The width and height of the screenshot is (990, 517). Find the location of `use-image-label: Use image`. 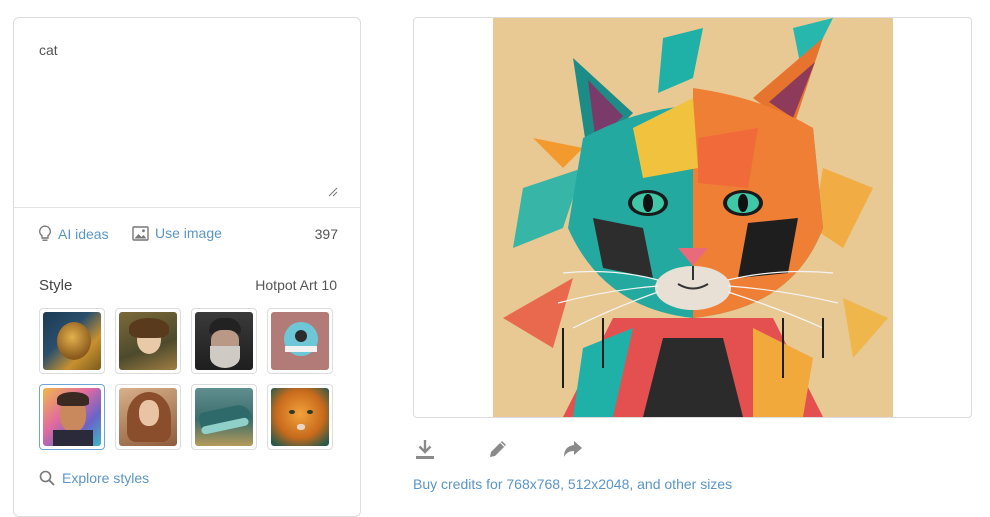

use-image-label: Use image is located at coordinates (188, 233).